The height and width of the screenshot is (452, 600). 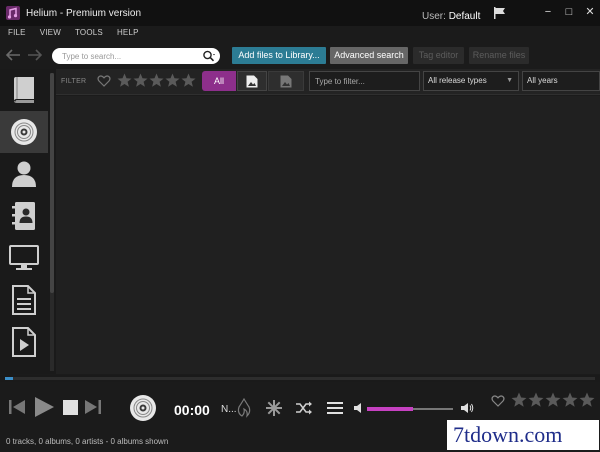 I want to click on close-button: ✕, so click(x=590, y=12).